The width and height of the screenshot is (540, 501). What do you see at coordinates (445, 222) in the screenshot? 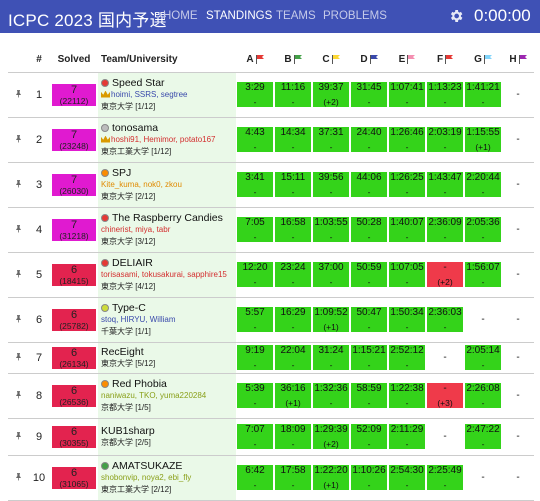
I see `problem-time: 2:36:09` at bounding box center [445, 222].